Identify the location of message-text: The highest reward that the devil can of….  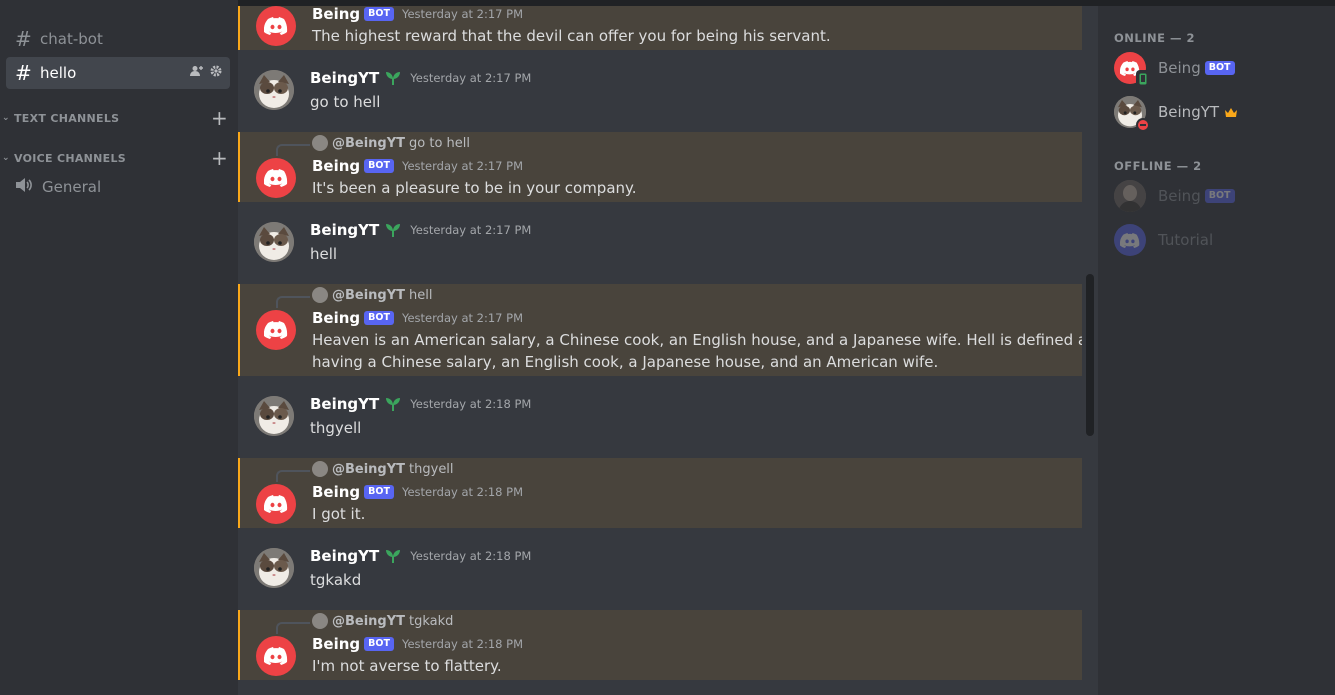
(571, 36).